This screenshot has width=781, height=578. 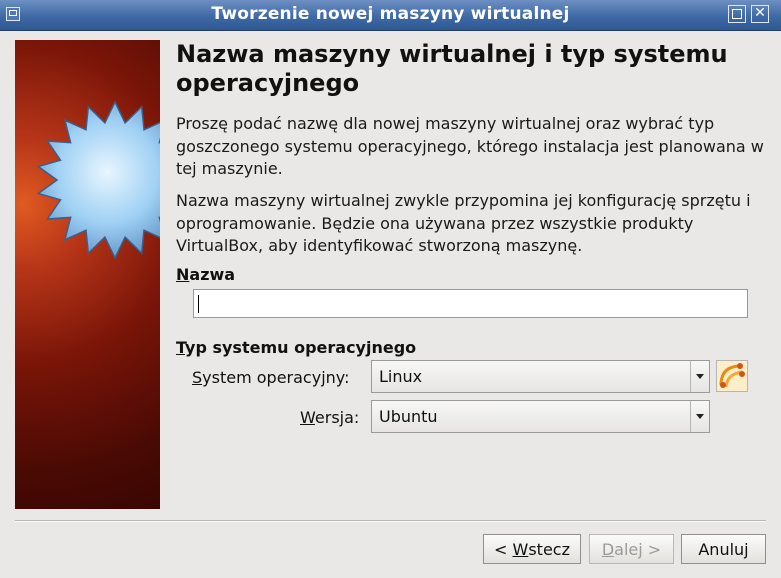 What do you see at coordinates (206, 274) in the screenshot?
I see `name-section-label: Nazwa` at bounding box center [206, 274].